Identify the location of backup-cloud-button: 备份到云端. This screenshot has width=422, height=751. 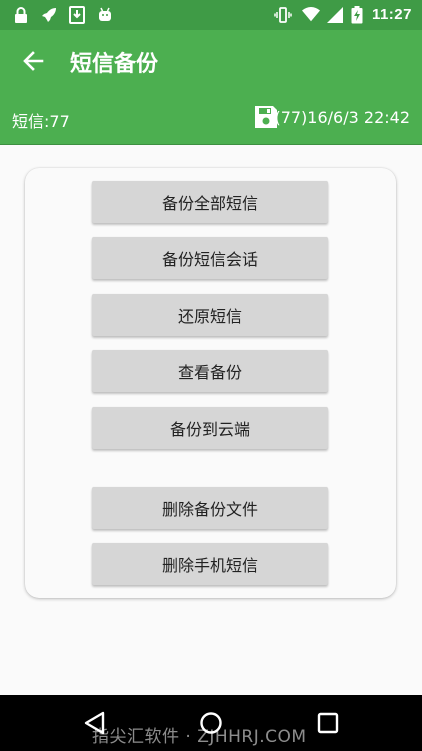
(210, 428).